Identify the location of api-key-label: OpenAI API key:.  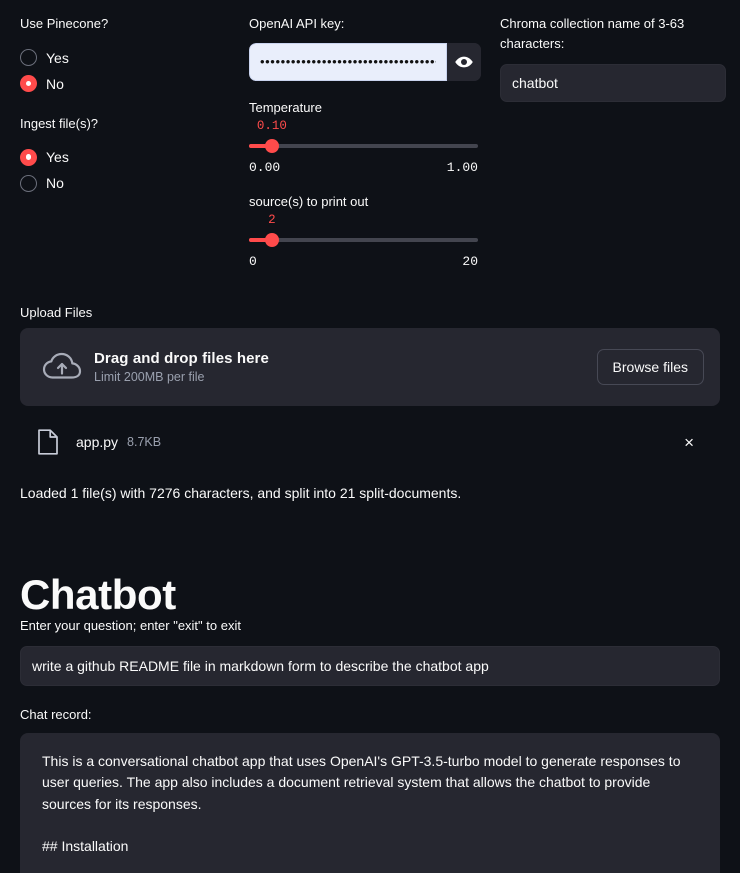
(297, 23).